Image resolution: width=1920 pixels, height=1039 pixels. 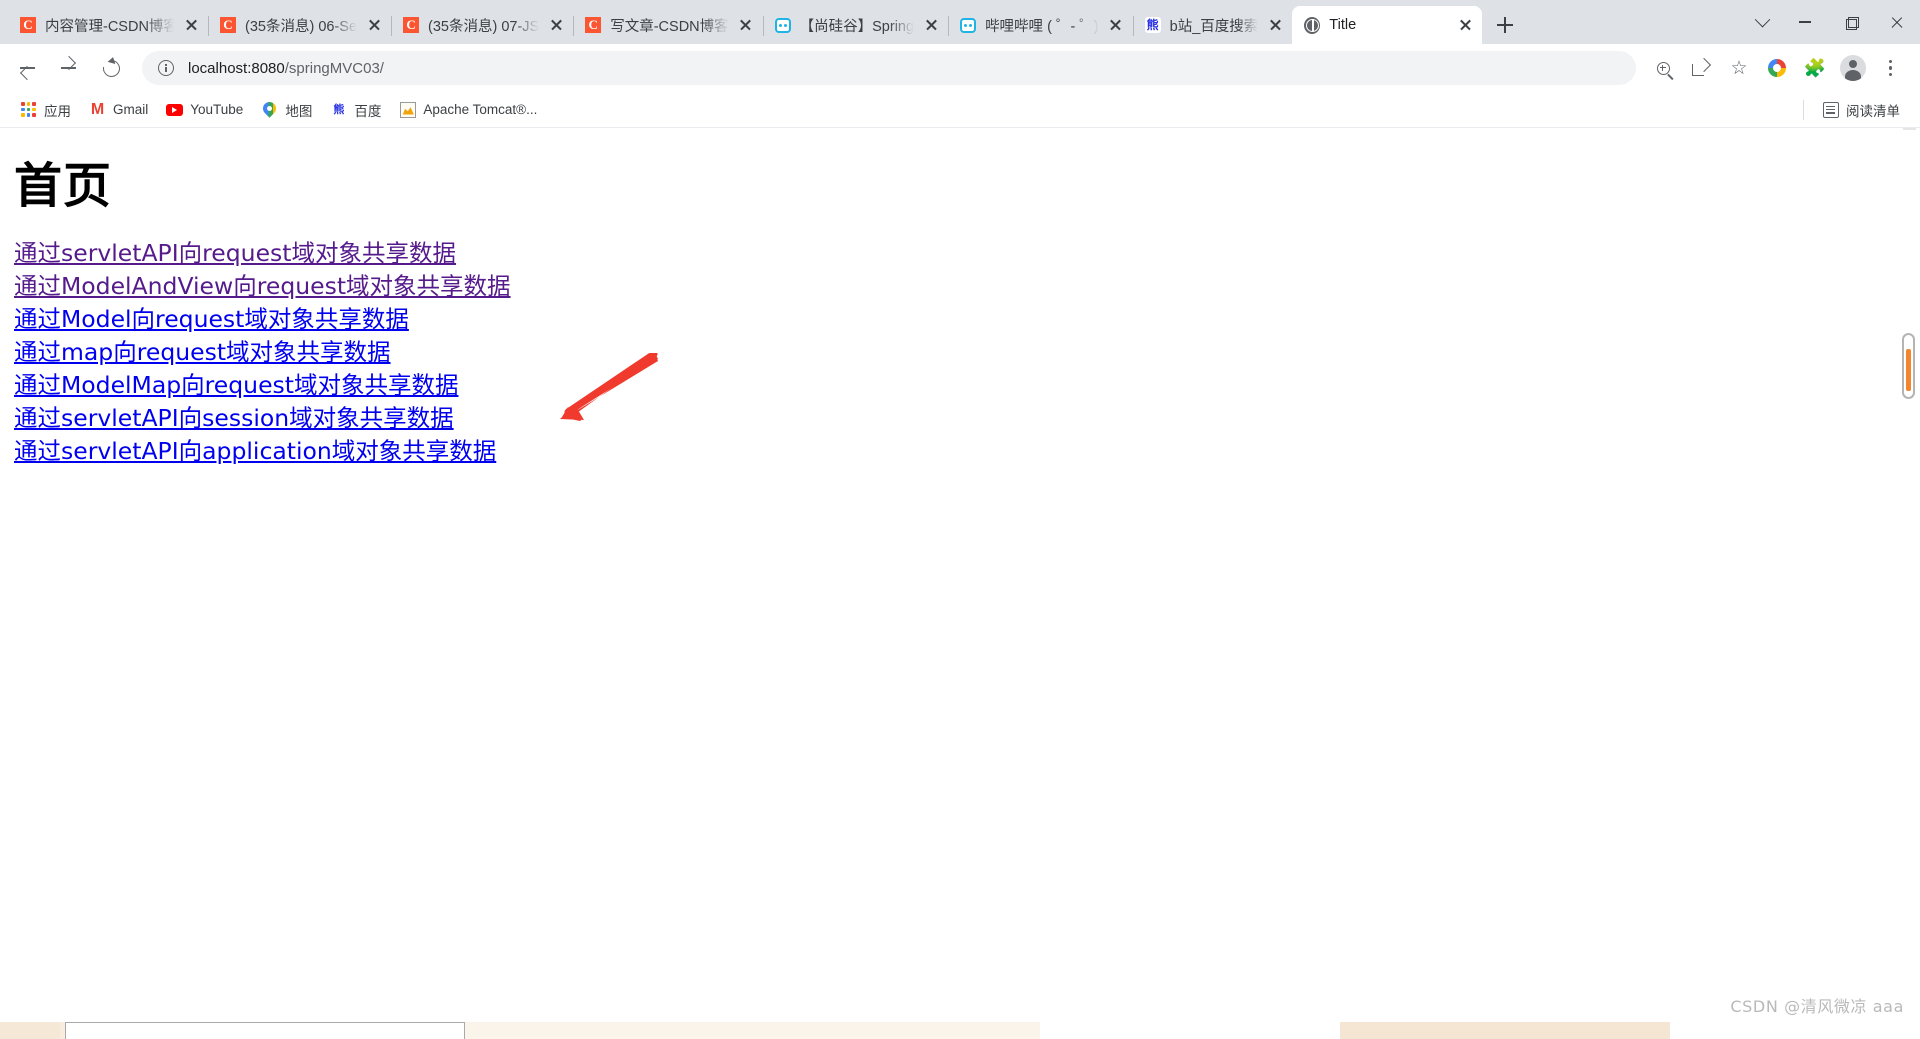 I want to click on new-tab-button, so click(x=1505, y=25).